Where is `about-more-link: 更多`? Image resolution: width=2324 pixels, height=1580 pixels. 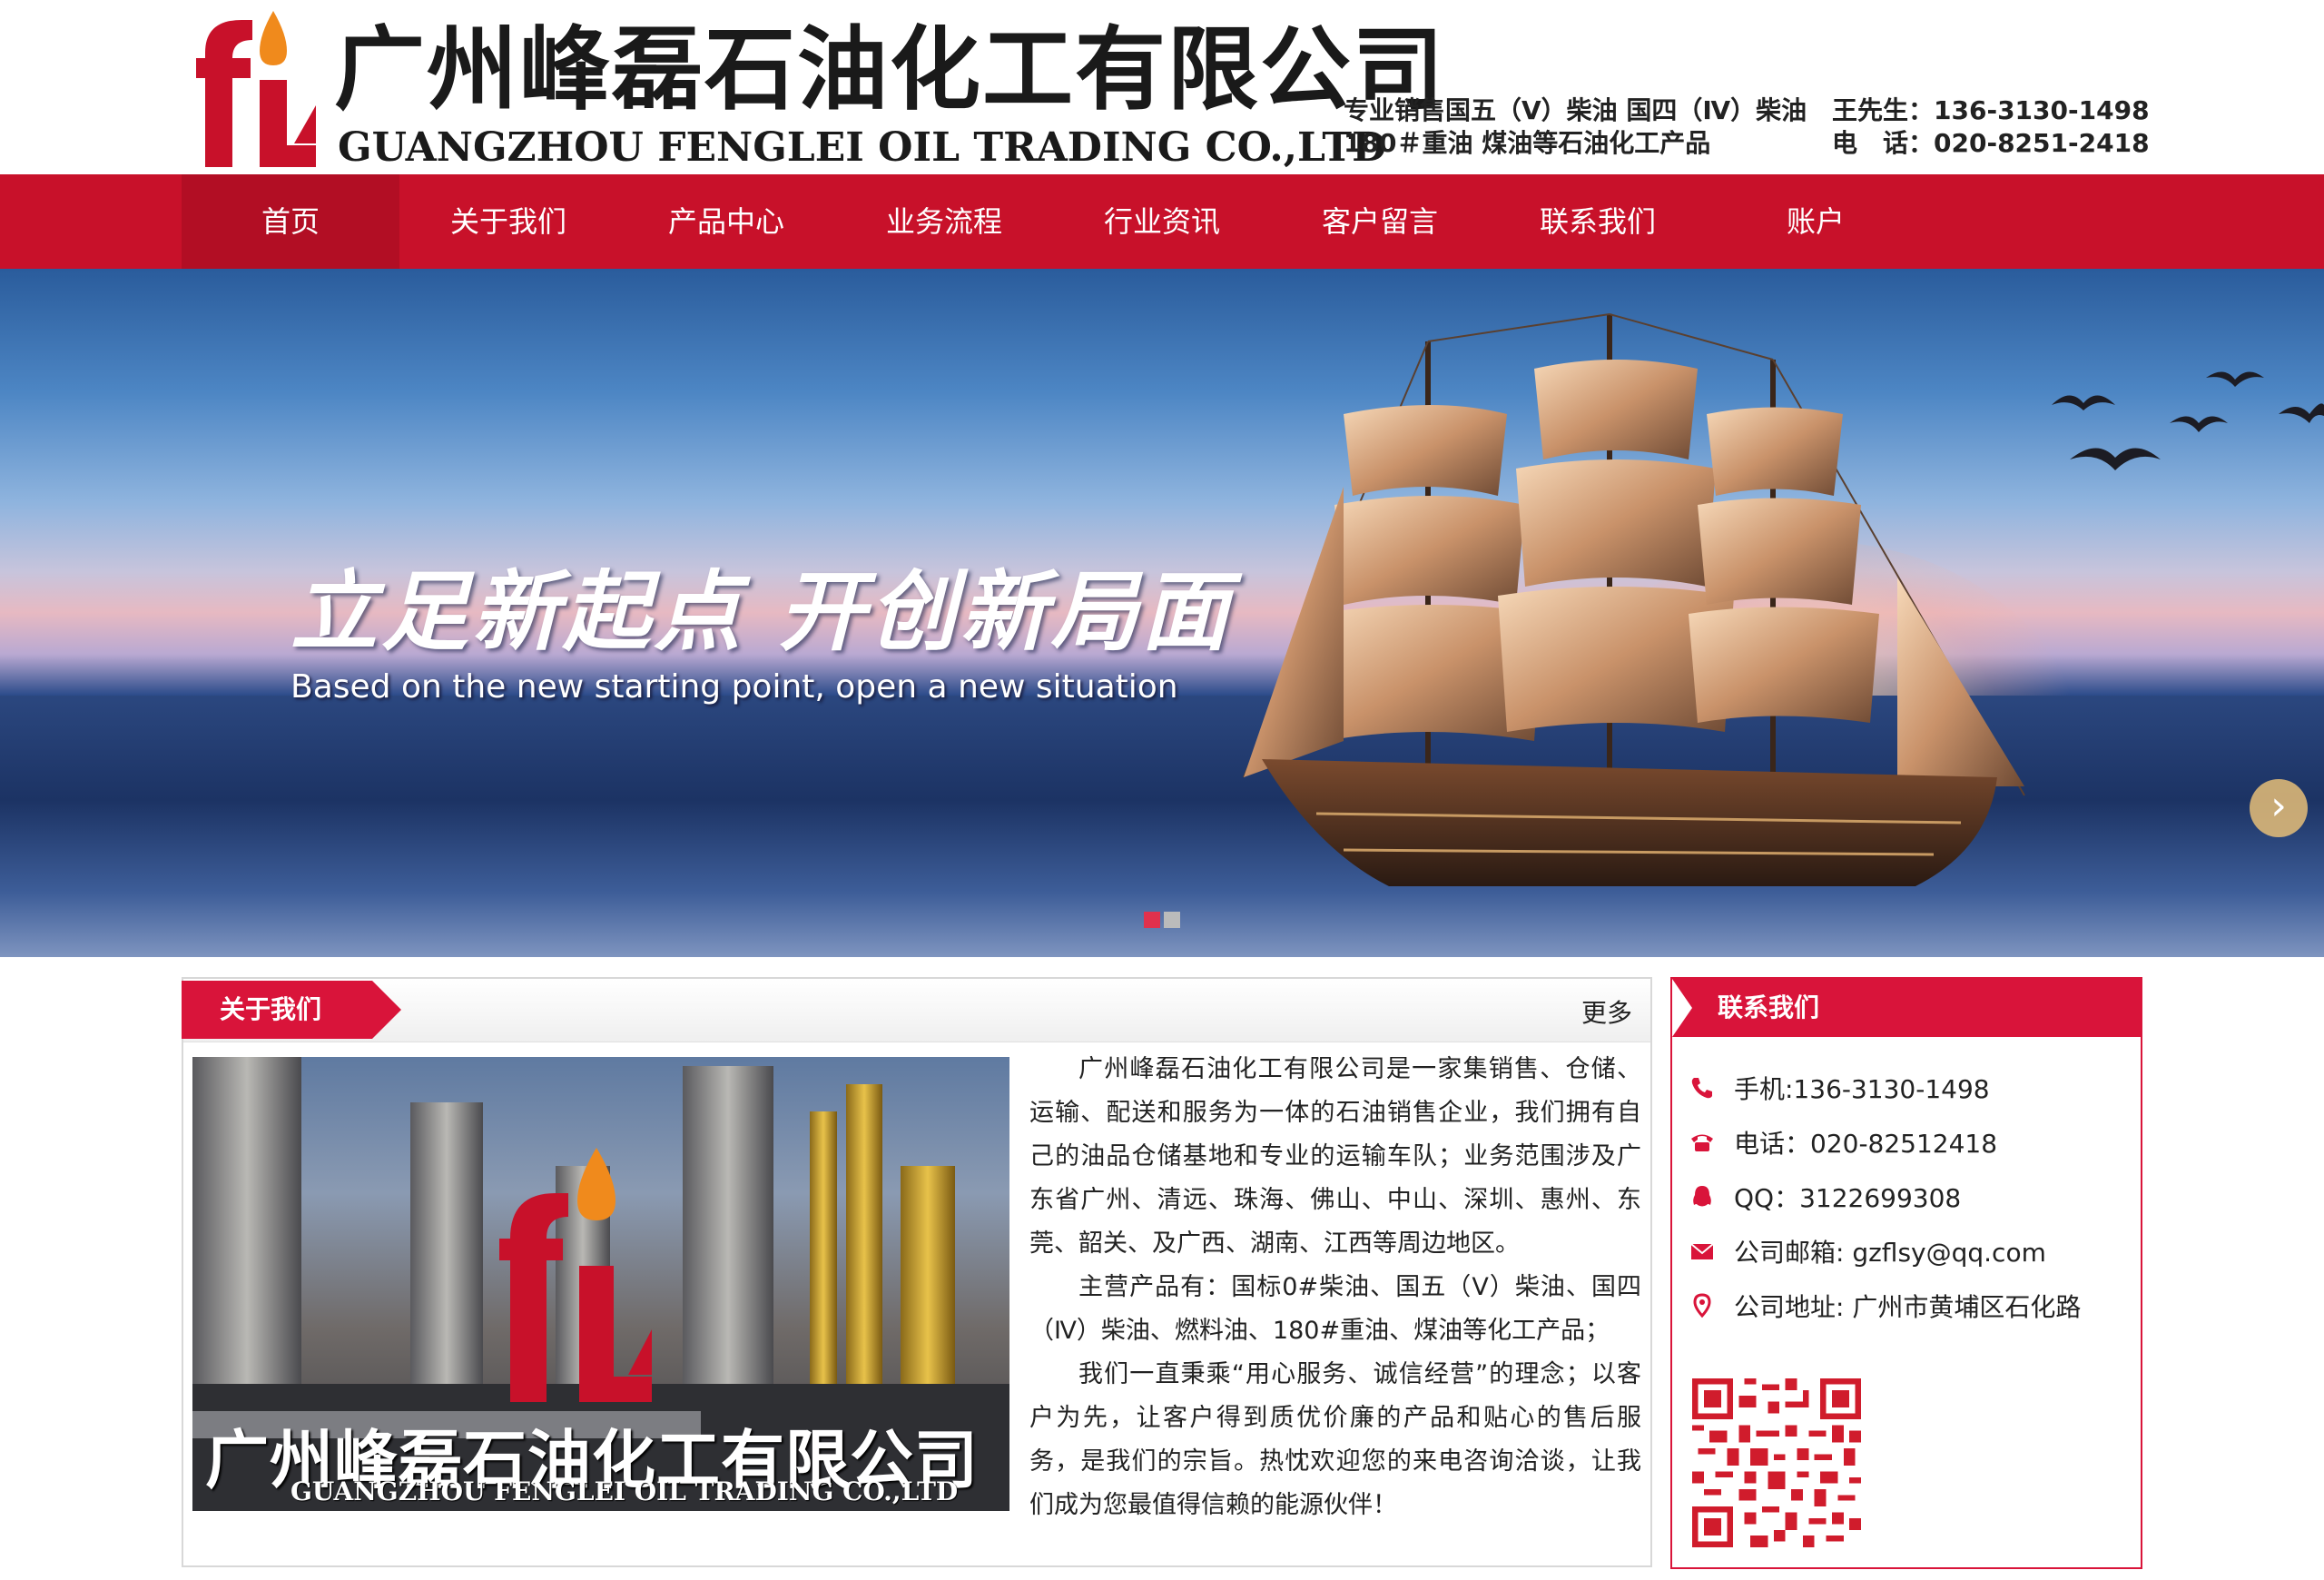 about-more-link: 更多 is located at coordinates (1606, 1012).